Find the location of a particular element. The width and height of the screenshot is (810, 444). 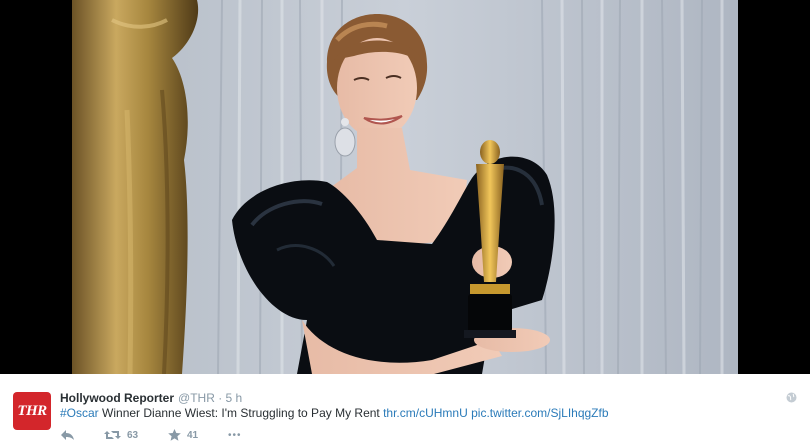

more-icon: ••• is located at coordinates (235, 435).